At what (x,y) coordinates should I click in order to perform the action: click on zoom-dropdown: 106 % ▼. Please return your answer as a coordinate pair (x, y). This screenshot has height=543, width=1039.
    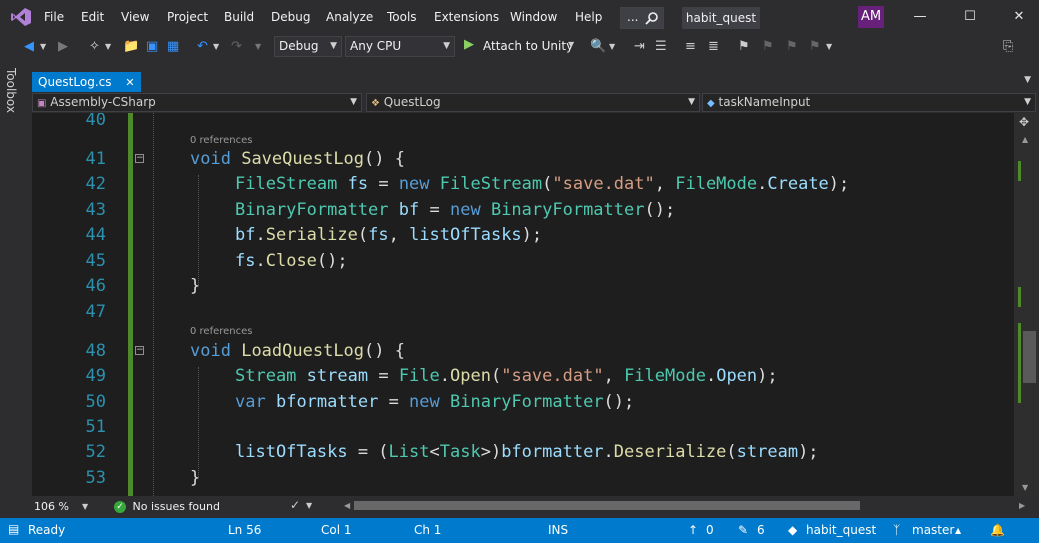
    Looking at the image, I should click on (63, 507).